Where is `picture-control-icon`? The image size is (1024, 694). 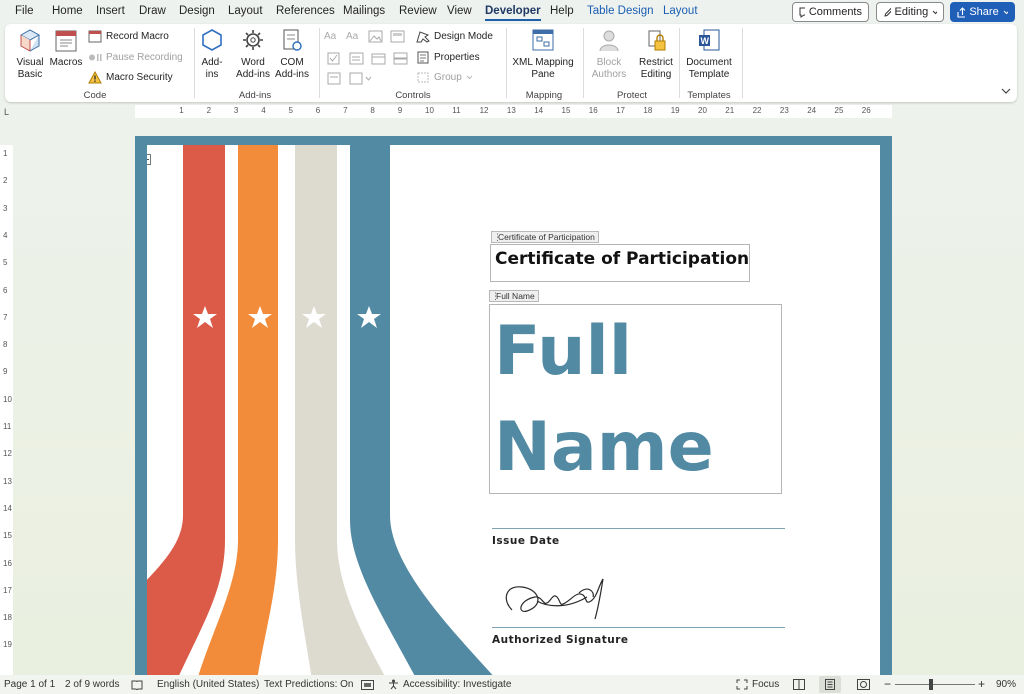
picture-control-icon is located at coordinates (375, 36).